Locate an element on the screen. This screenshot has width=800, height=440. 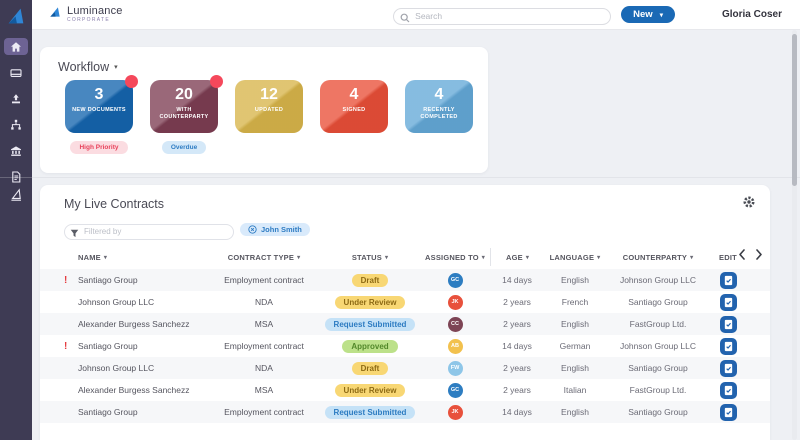
cell-name: Santiago Group is located at coordinates (108, 280).